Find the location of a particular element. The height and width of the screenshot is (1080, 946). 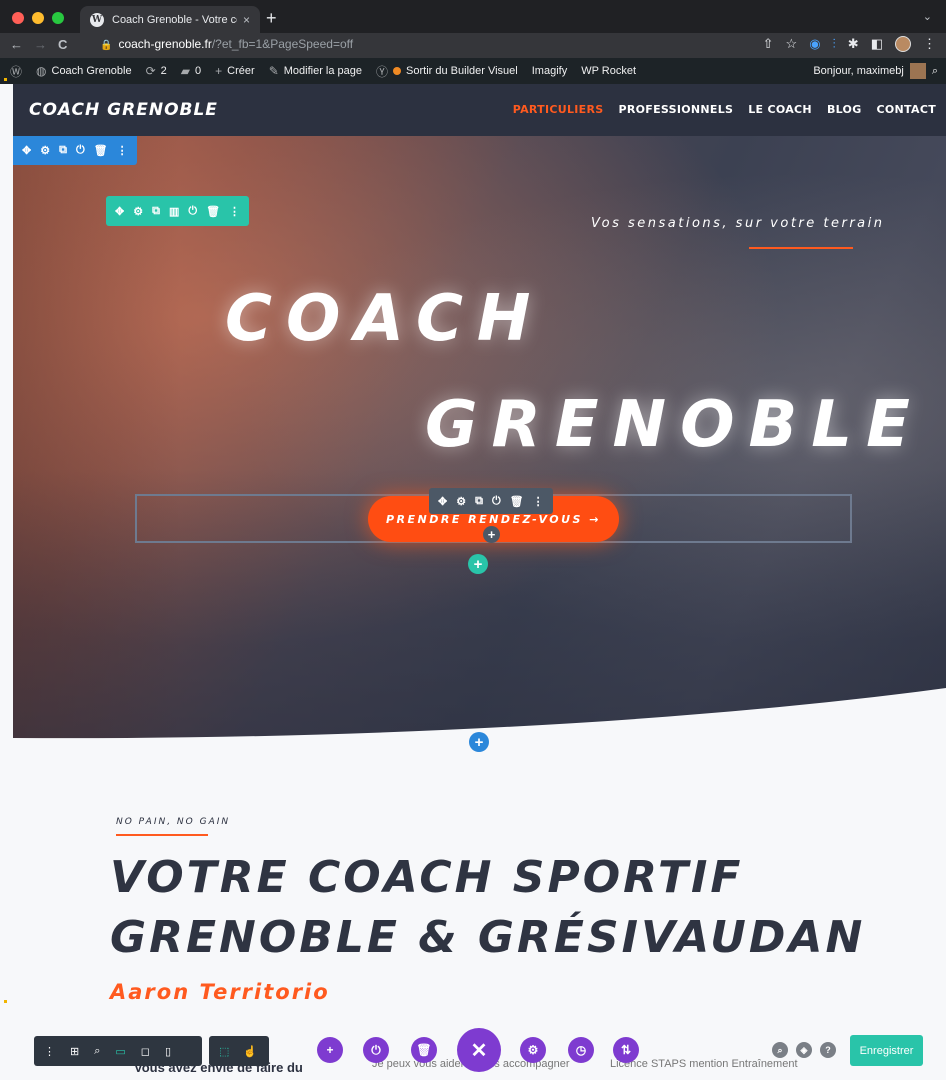

history-button: ◷ is located at coordinates (581, 1050).